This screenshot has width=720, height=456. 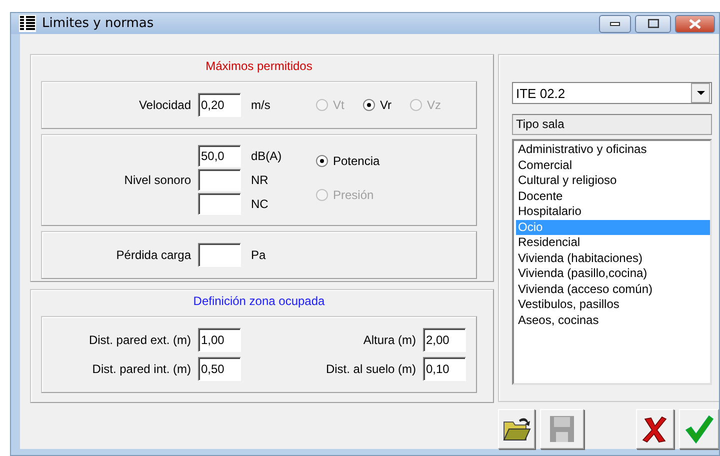 I want to click on field-label: Pérdida carga, so click(x=153, y=255).